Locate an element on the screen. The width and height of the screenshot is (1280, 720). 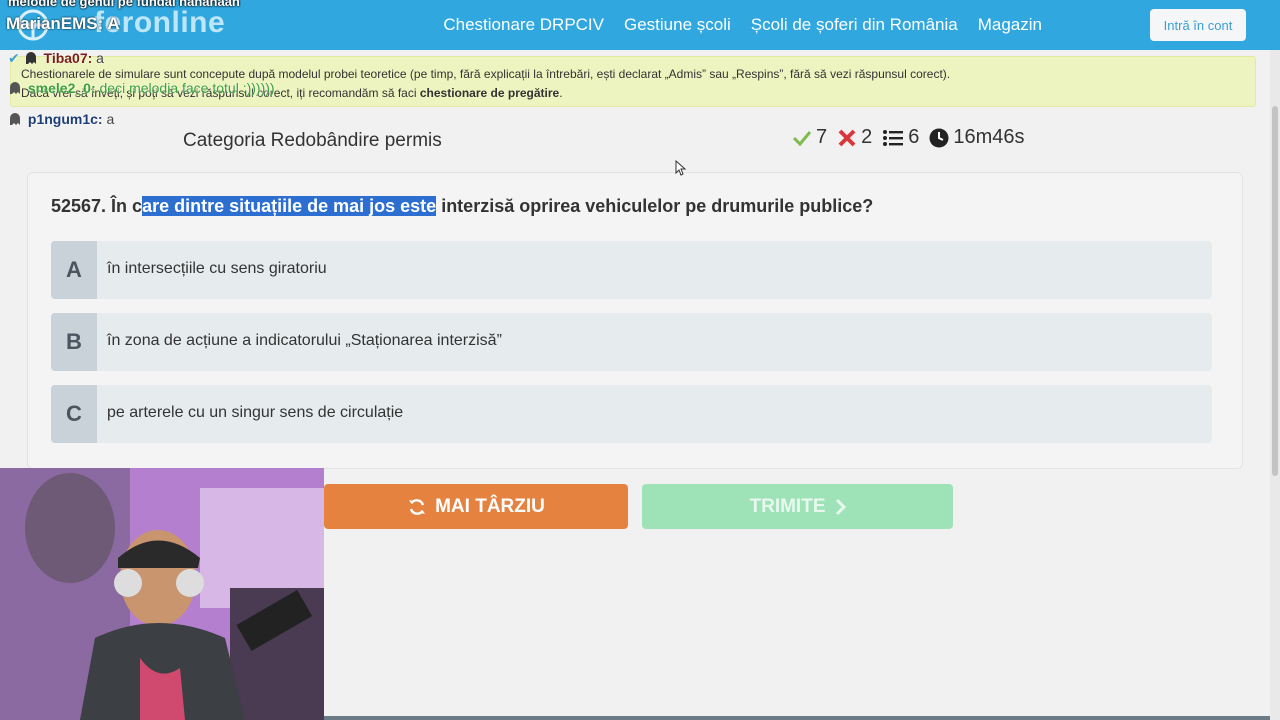
chat-message: ✔ Tiba07: a is located at coordinates (56, 58).